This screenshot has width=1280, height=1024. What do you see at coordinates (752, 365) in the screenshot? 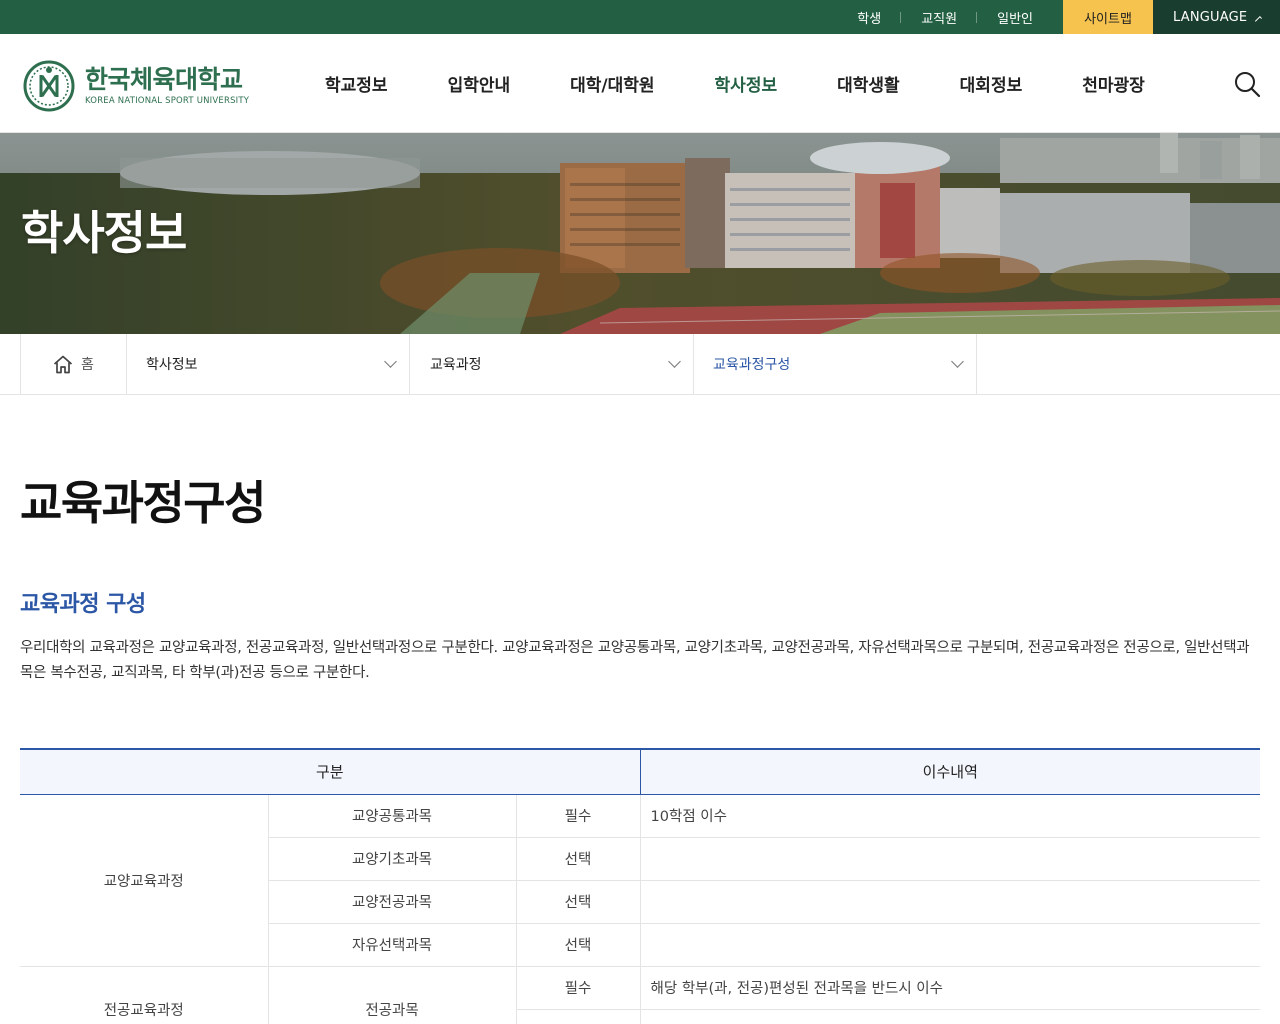
I see `breadcrumb-level3-label: 교육과정구성` at bounding box center [752, 365].